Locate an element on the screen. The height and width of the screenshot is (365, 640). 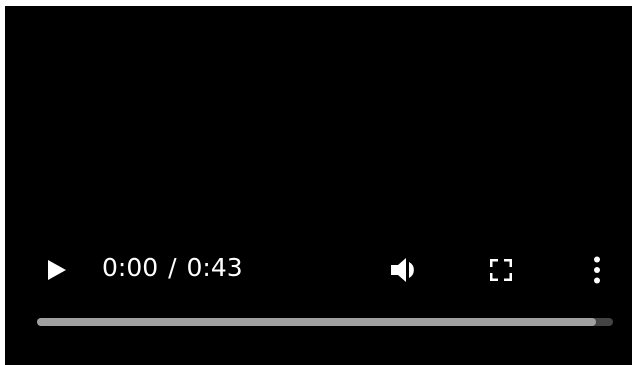
mute-button is located at coordinates (405, 270).